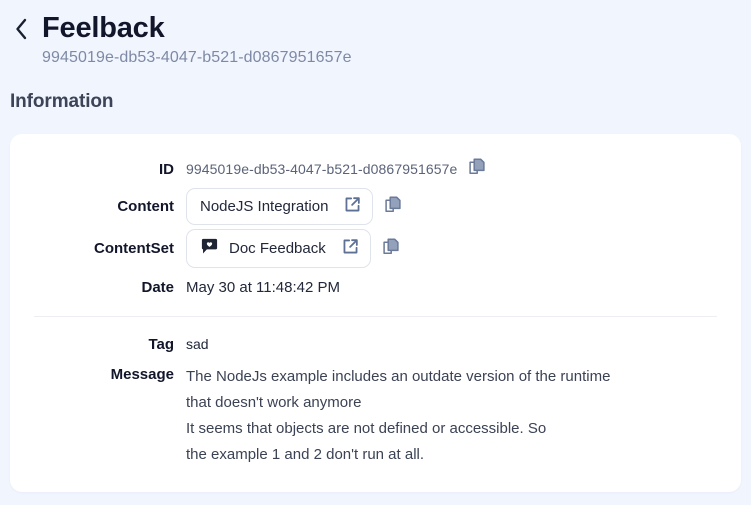 Image resolution: width=751 pixels, height=505 pixels. I want to click on row-content: Content NodeJS Integration, so click(375, 206).